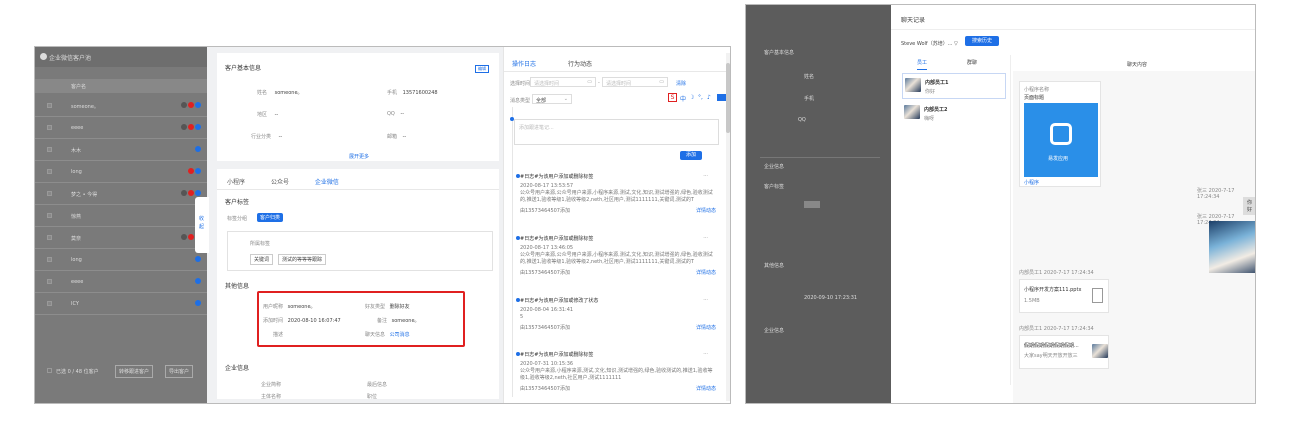  I want to click on other-label-remark: 备注, so click(382, 321).